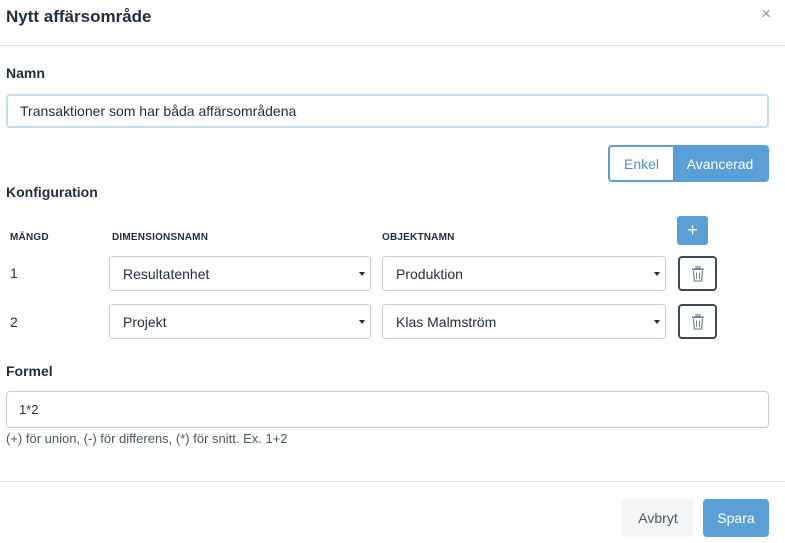 The image size is (785, 543). Describe the element at coordinates (524, 321) in the screenshot. I see `object-select: Klas Malmström` at that location.